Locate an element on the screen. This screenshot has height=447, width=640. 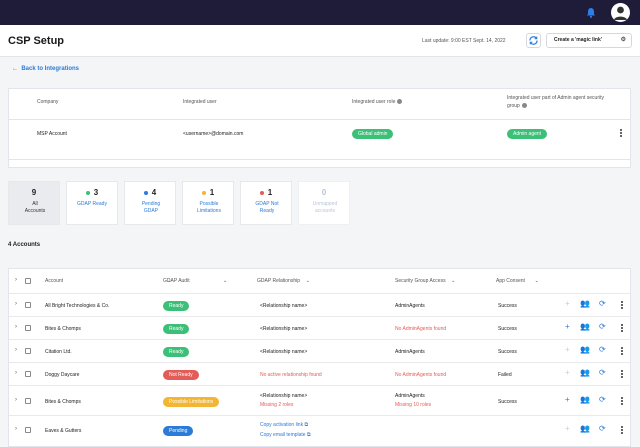
notification-bell-icon is located at coordinates (591, 12).